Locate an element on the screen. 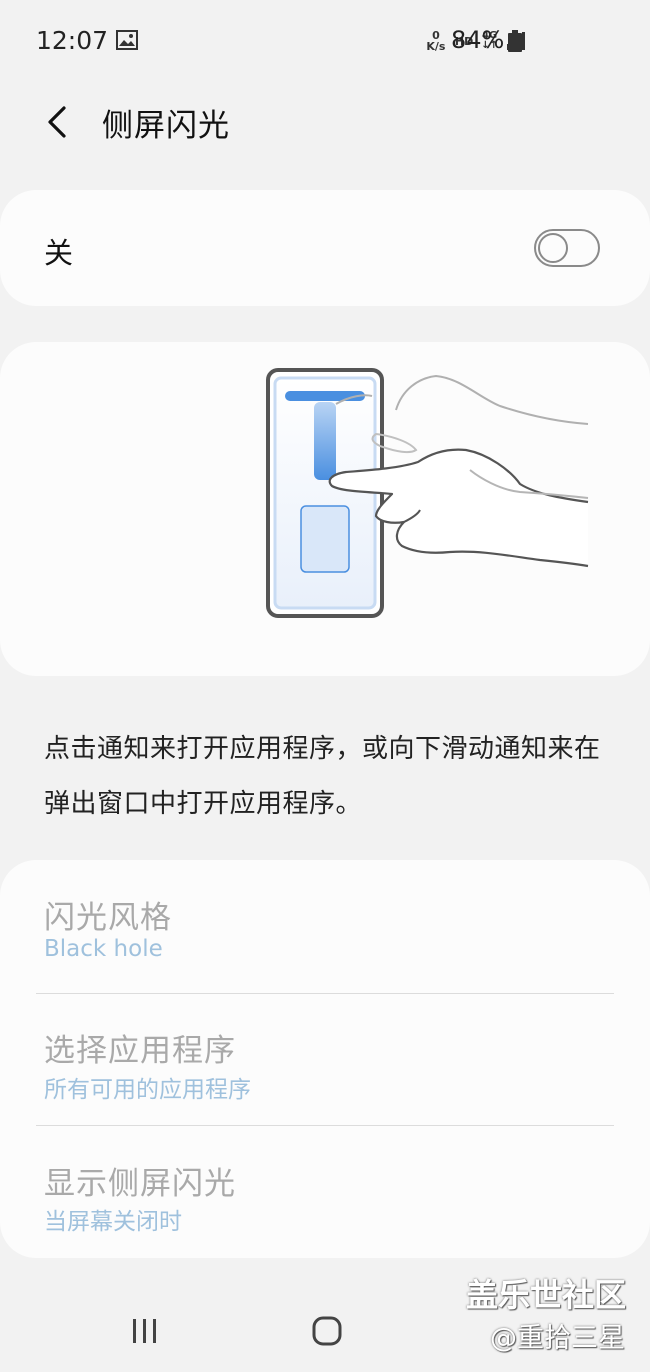 This screenshot has height=1372, width=650. setting-lighting-style: 闪光风格 Black hole is located at coordinates (325, 925).